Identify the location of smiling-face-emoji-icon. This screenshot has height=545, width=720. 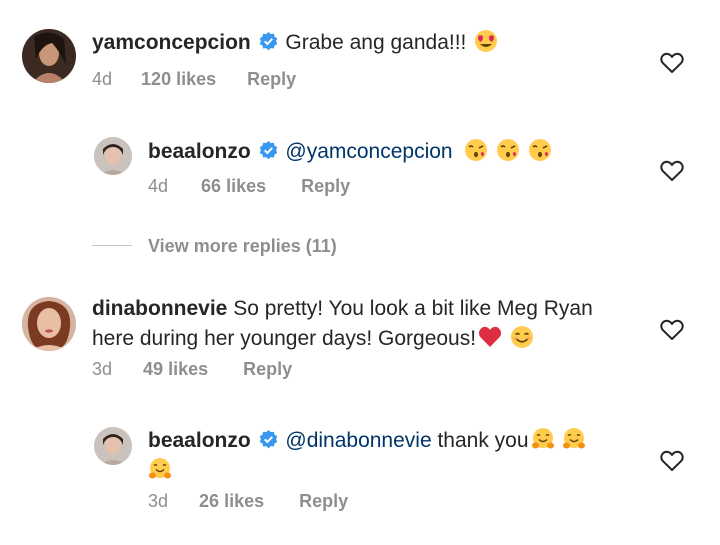
(522, 337).